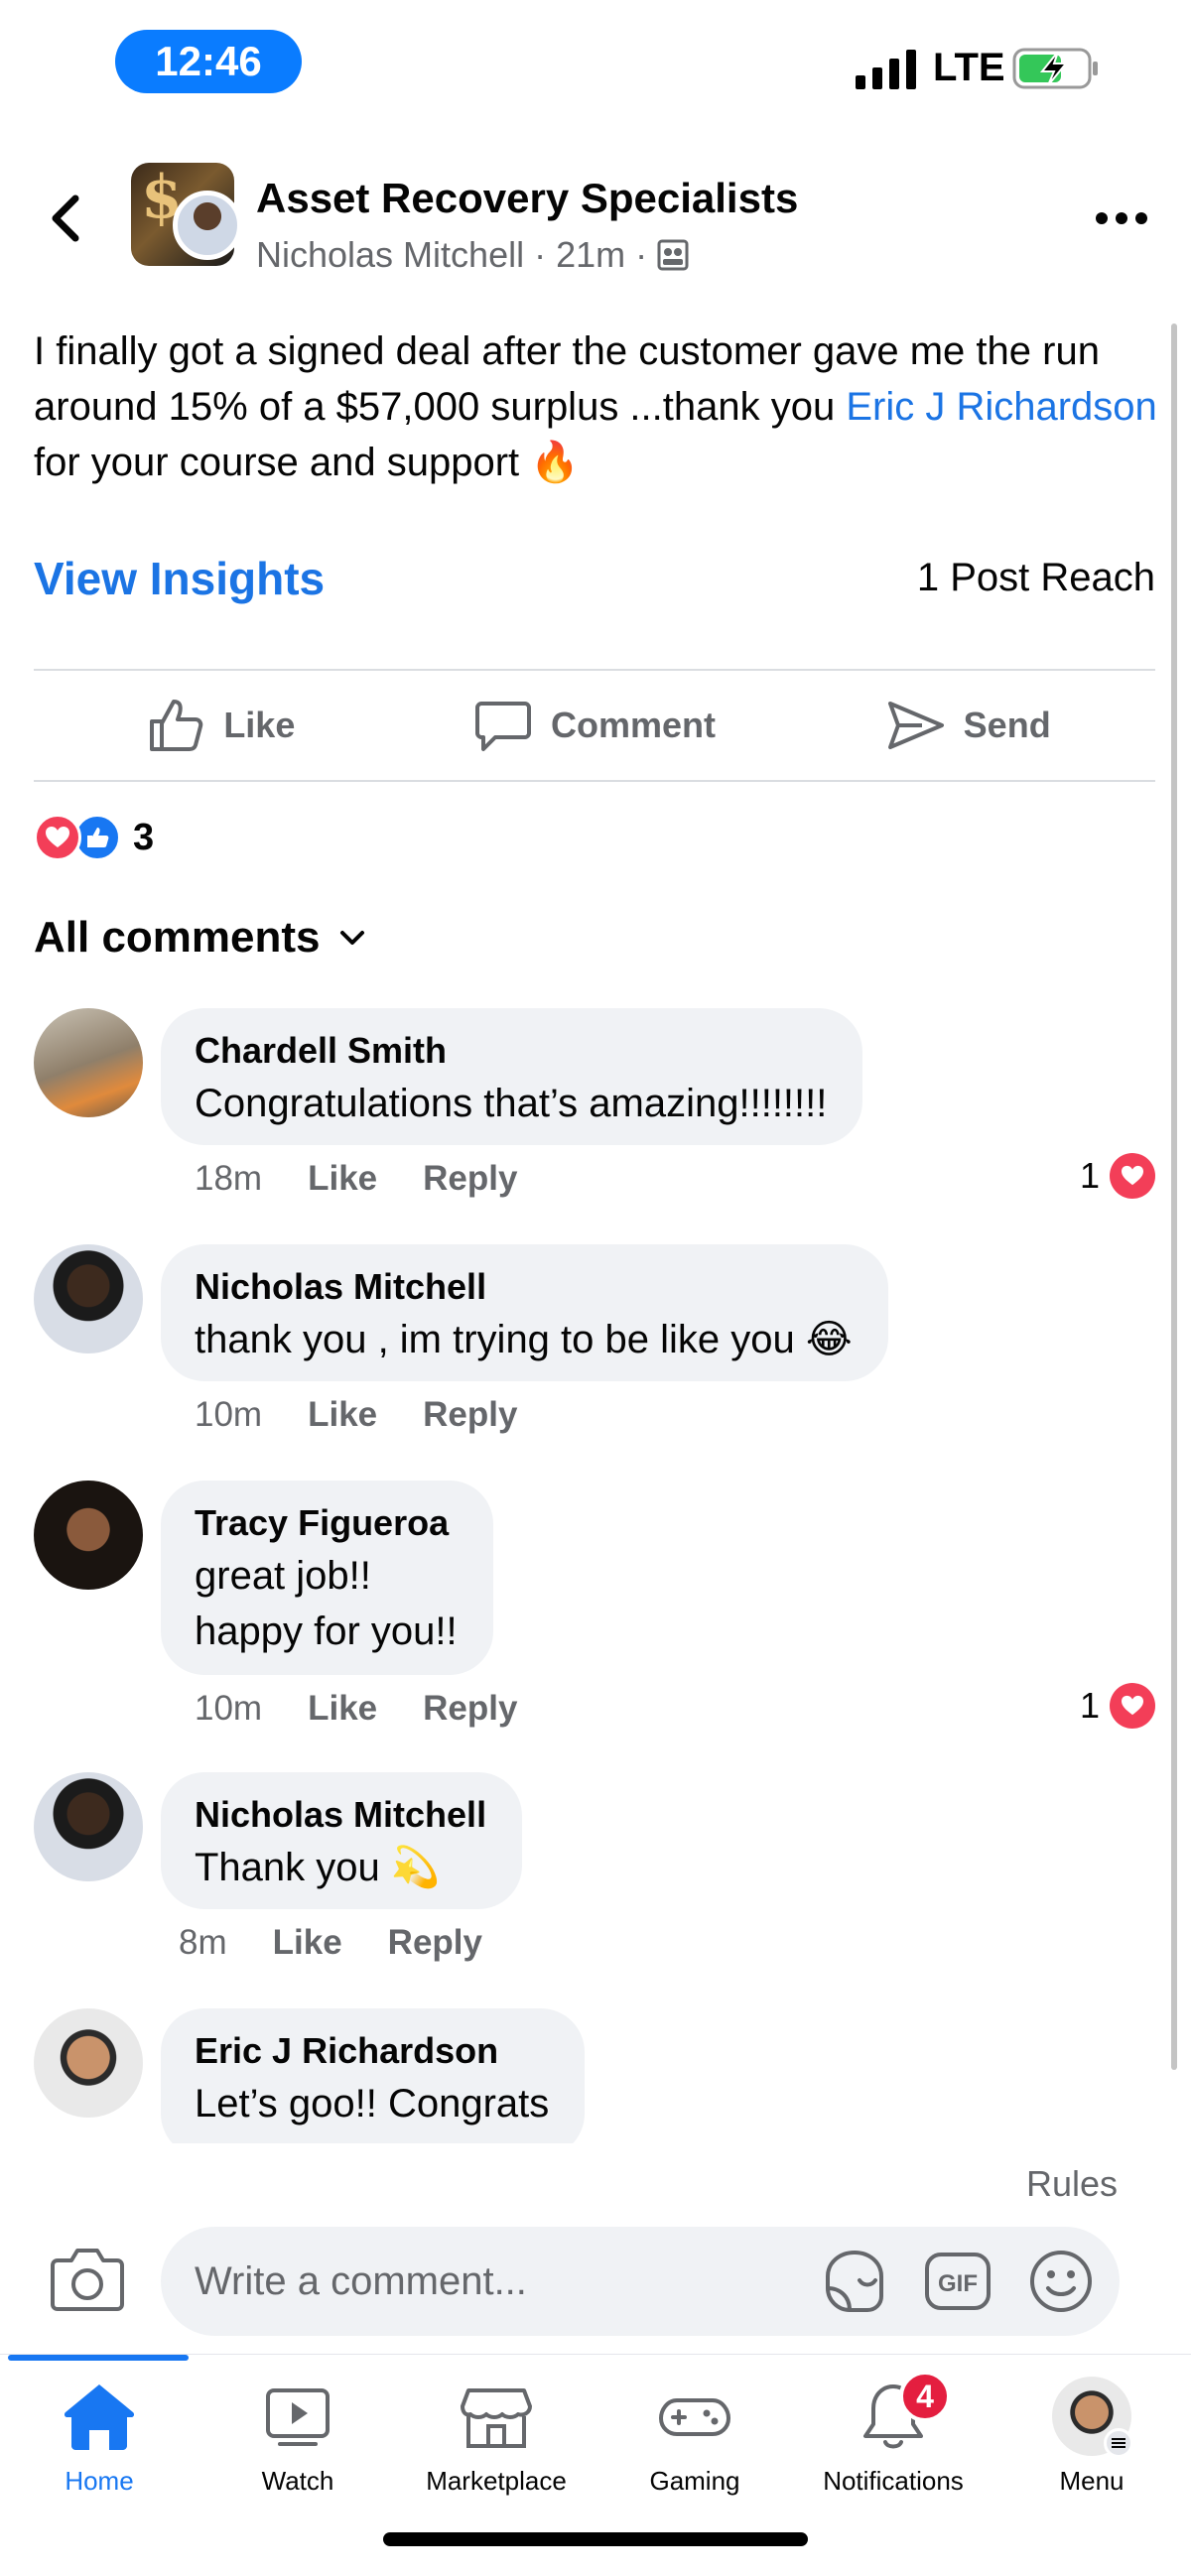  What do you see at coordinates (555, 463) in the screenshot?
I see `fire-emoji-icon: 🔥` at bounding box center [555, 463].